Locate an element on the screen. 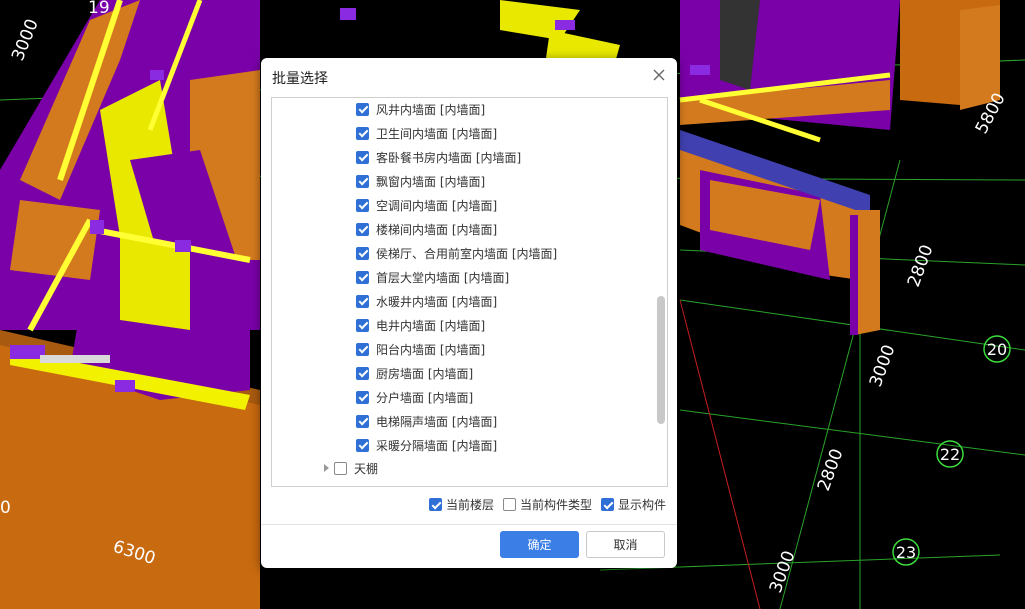  option-label: 当前楼层 is located at coordinates (470, 505).